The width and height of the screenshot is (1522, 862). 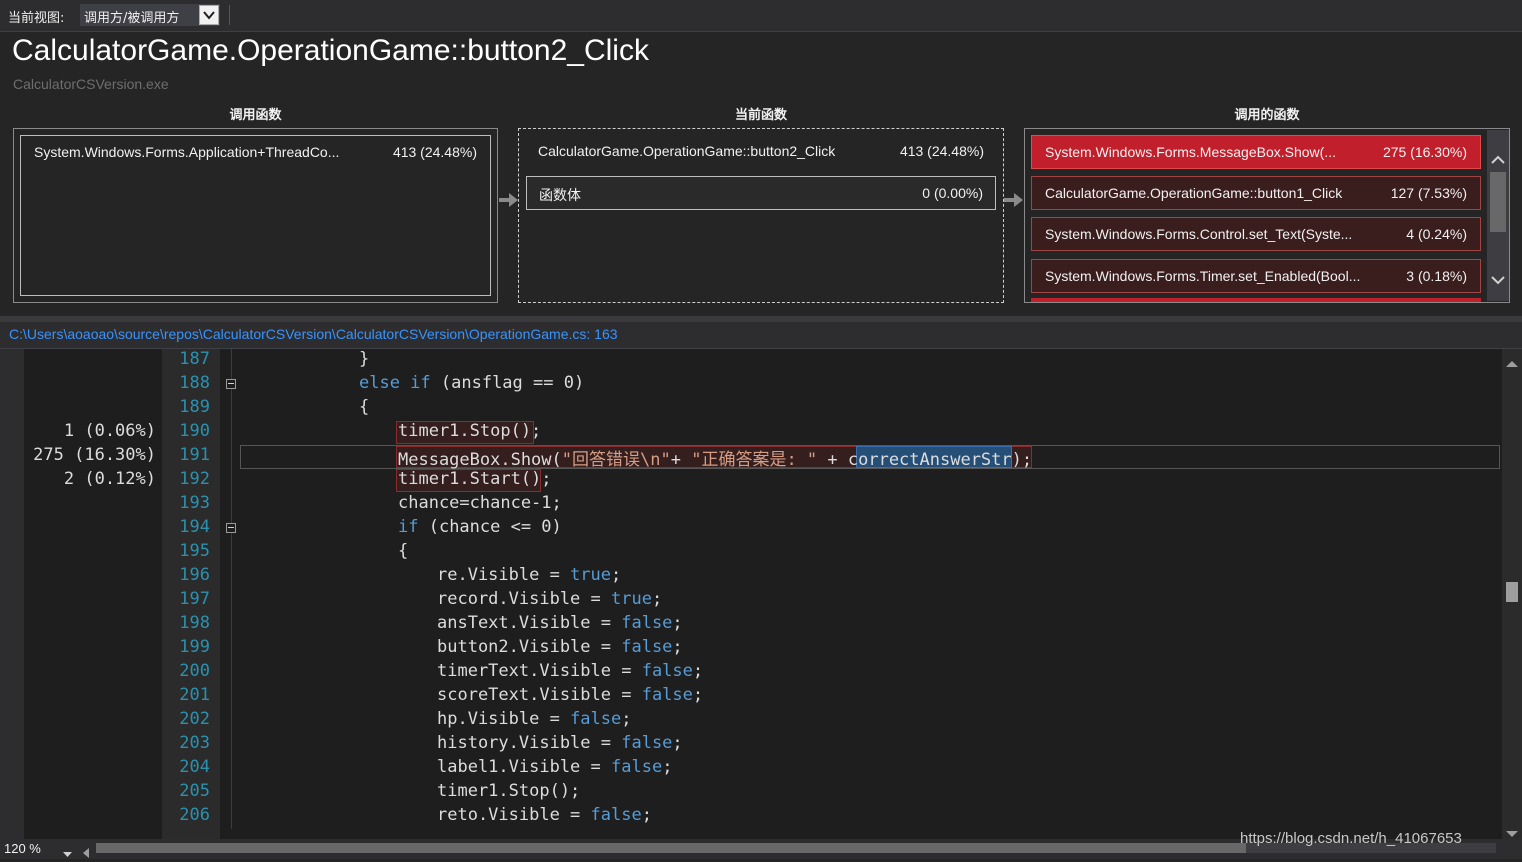 I want to click on code-line: reto.Visible = false;, so click(x=544, y=815).